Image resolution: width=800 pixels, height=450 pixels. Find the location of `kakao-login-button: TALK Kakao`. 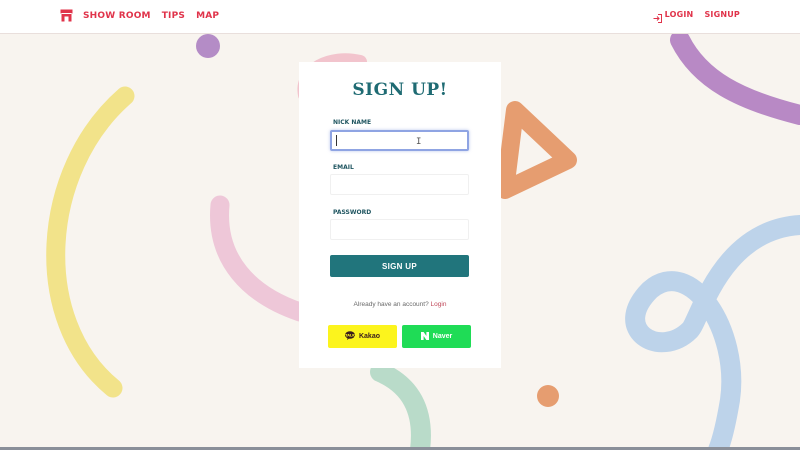

kakao-login-button: TALK Kakao is located at coordinates (362, 336).